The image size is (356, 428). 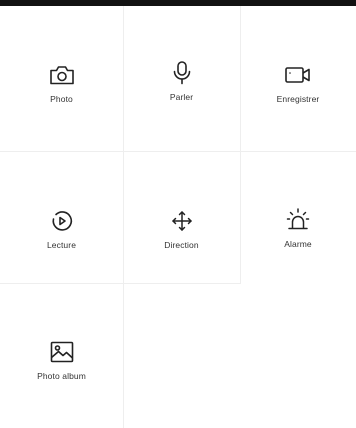 I want to click on alarm-siren-icon, so click(x=298, y=220).